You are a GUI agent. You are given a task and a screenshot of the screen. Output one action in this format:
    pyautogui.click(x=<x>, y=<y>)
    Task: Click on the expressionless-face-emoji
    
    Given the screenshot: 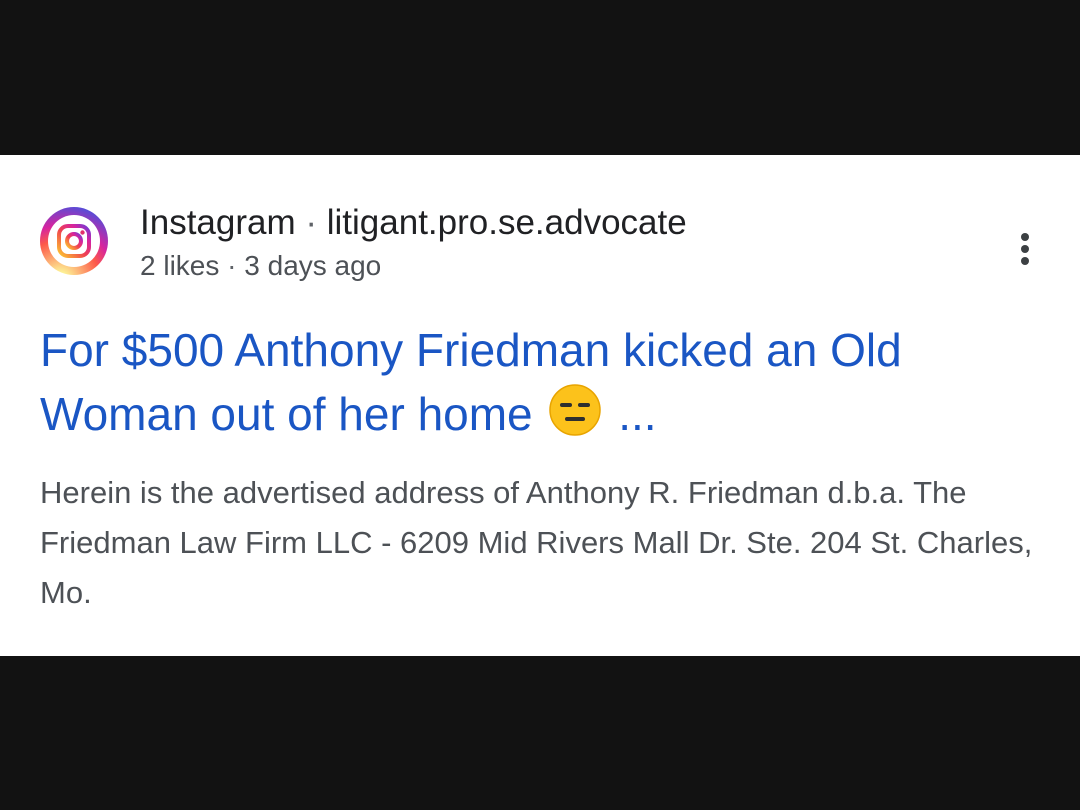 What is the action you would take?
    pyautogui.click(x=575, y=410)
    